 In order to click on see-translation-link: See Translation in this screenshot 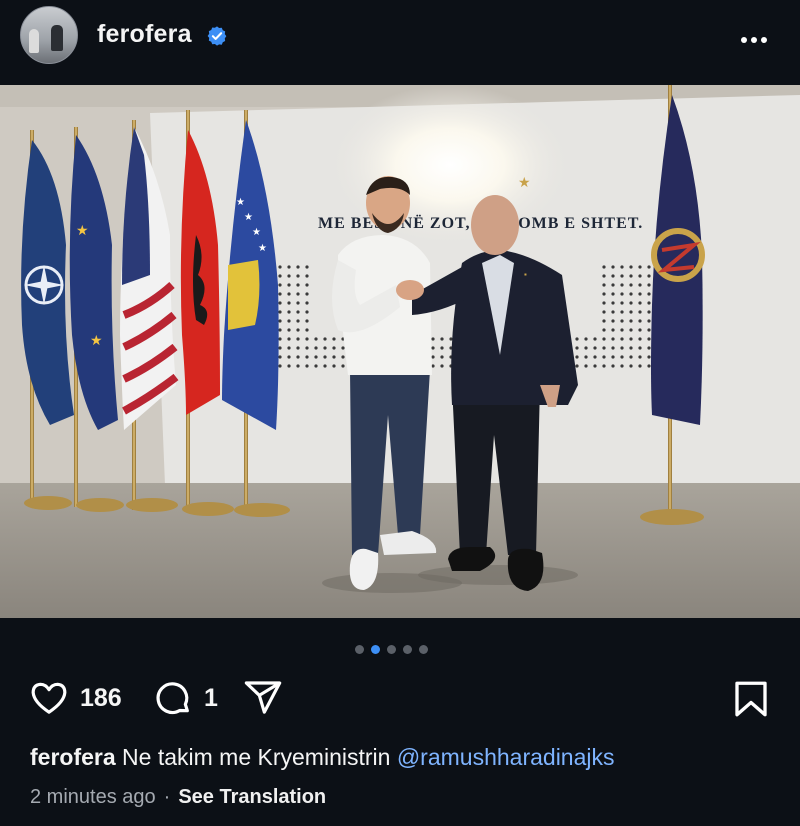, I will do `click(252, 797)`.